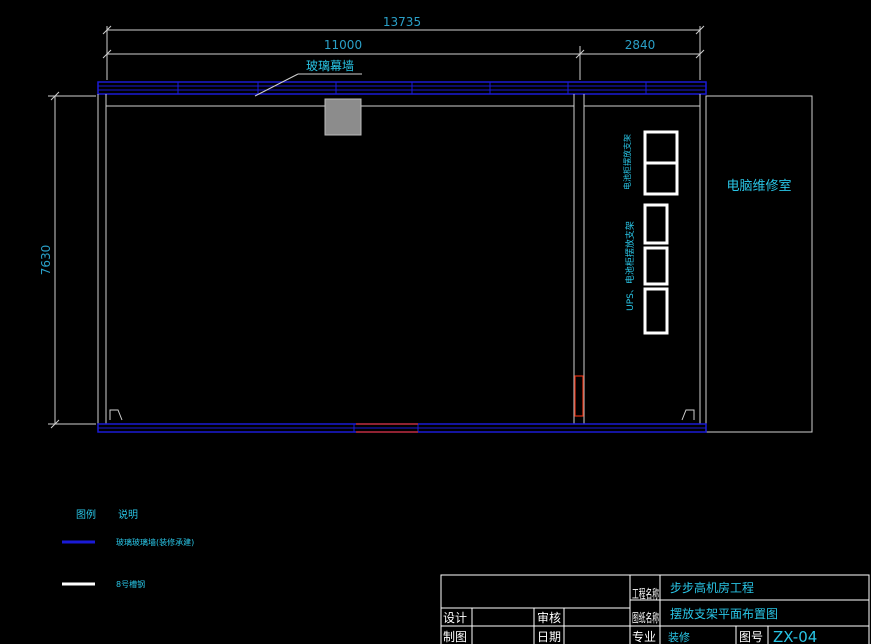  I want to click on rack-supports, so click(661, 232).